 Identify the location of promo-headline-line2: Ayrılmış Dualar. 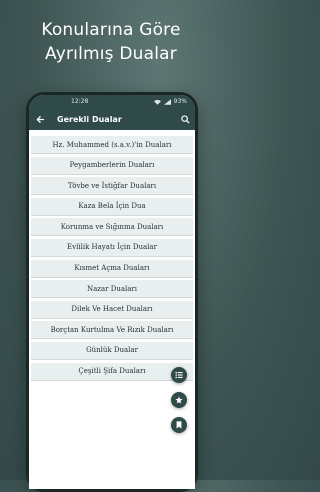
(111, 54).